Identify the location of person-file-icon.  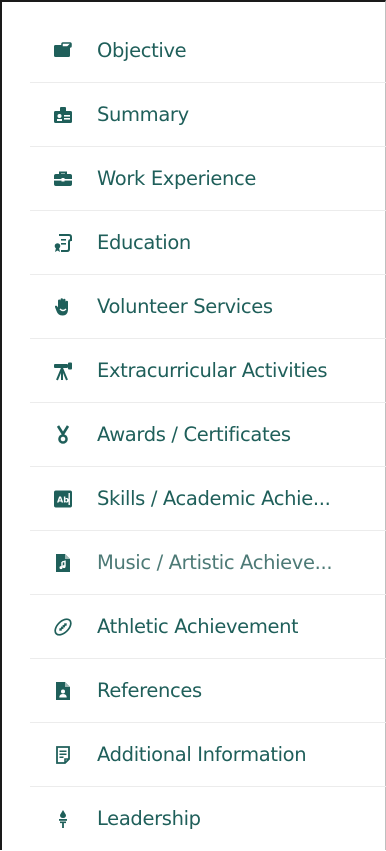
(63, 691).